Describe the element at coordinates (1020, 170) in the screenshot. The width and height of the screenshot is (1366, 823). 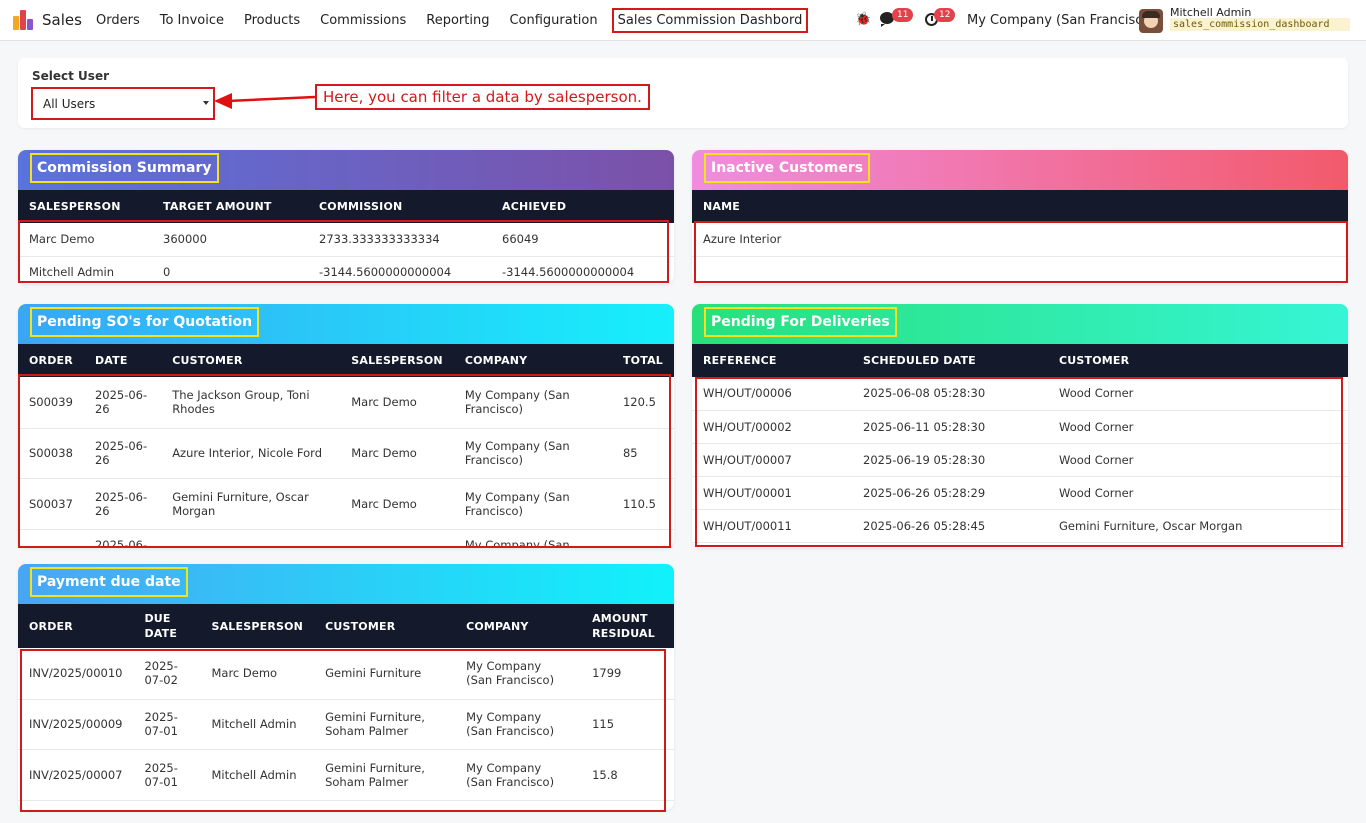
I see `card-header: Inactive Customers` at that location.